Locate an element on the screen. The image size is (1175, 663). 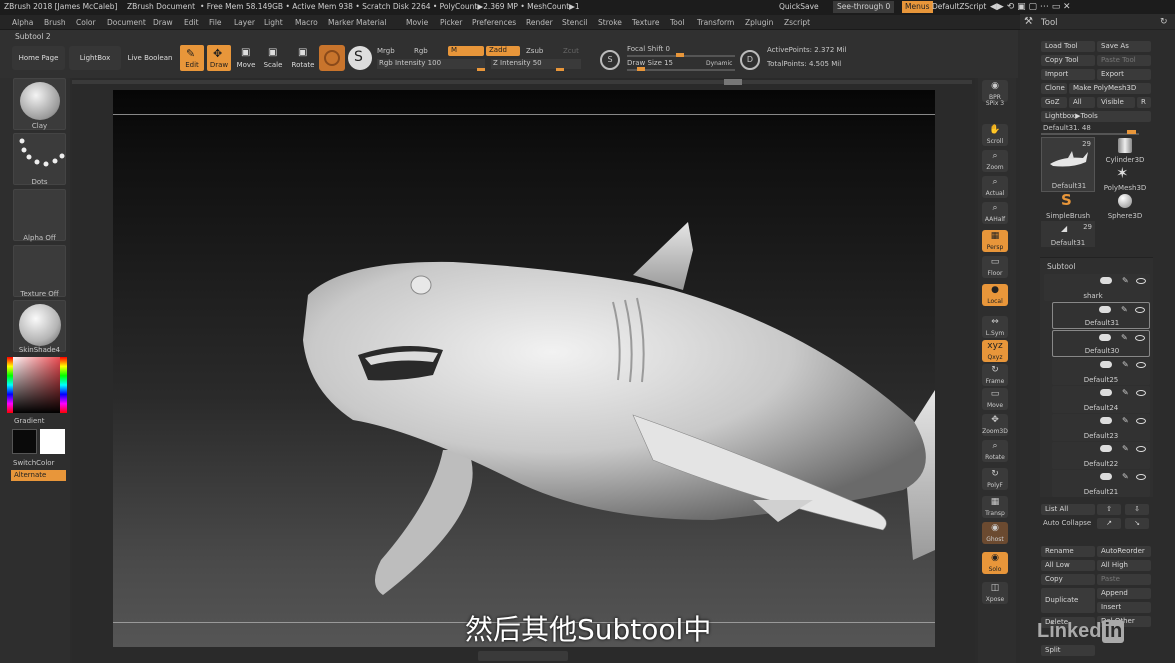
tool-thumb-default31: 29 Default31 is located at coordinates (1068, 164).